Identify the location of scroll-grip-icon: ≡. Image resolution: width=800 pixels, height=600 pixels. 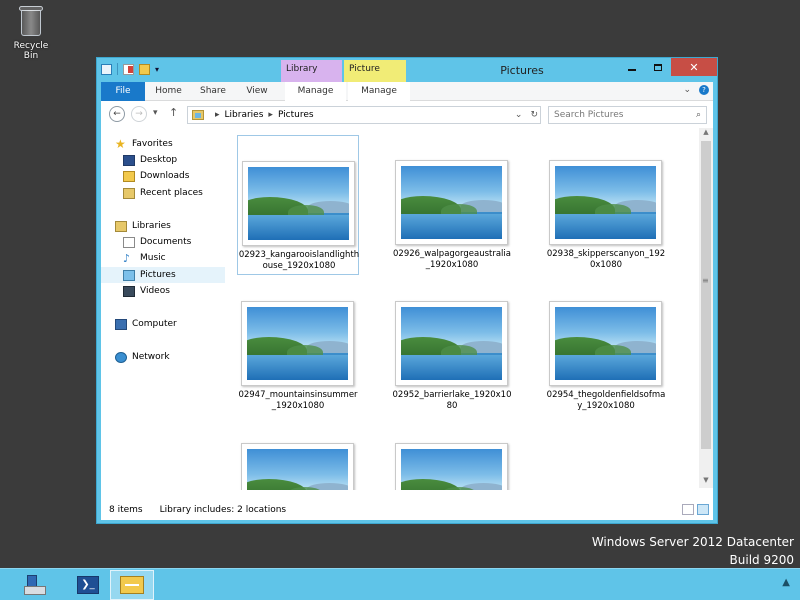
(705, 280).